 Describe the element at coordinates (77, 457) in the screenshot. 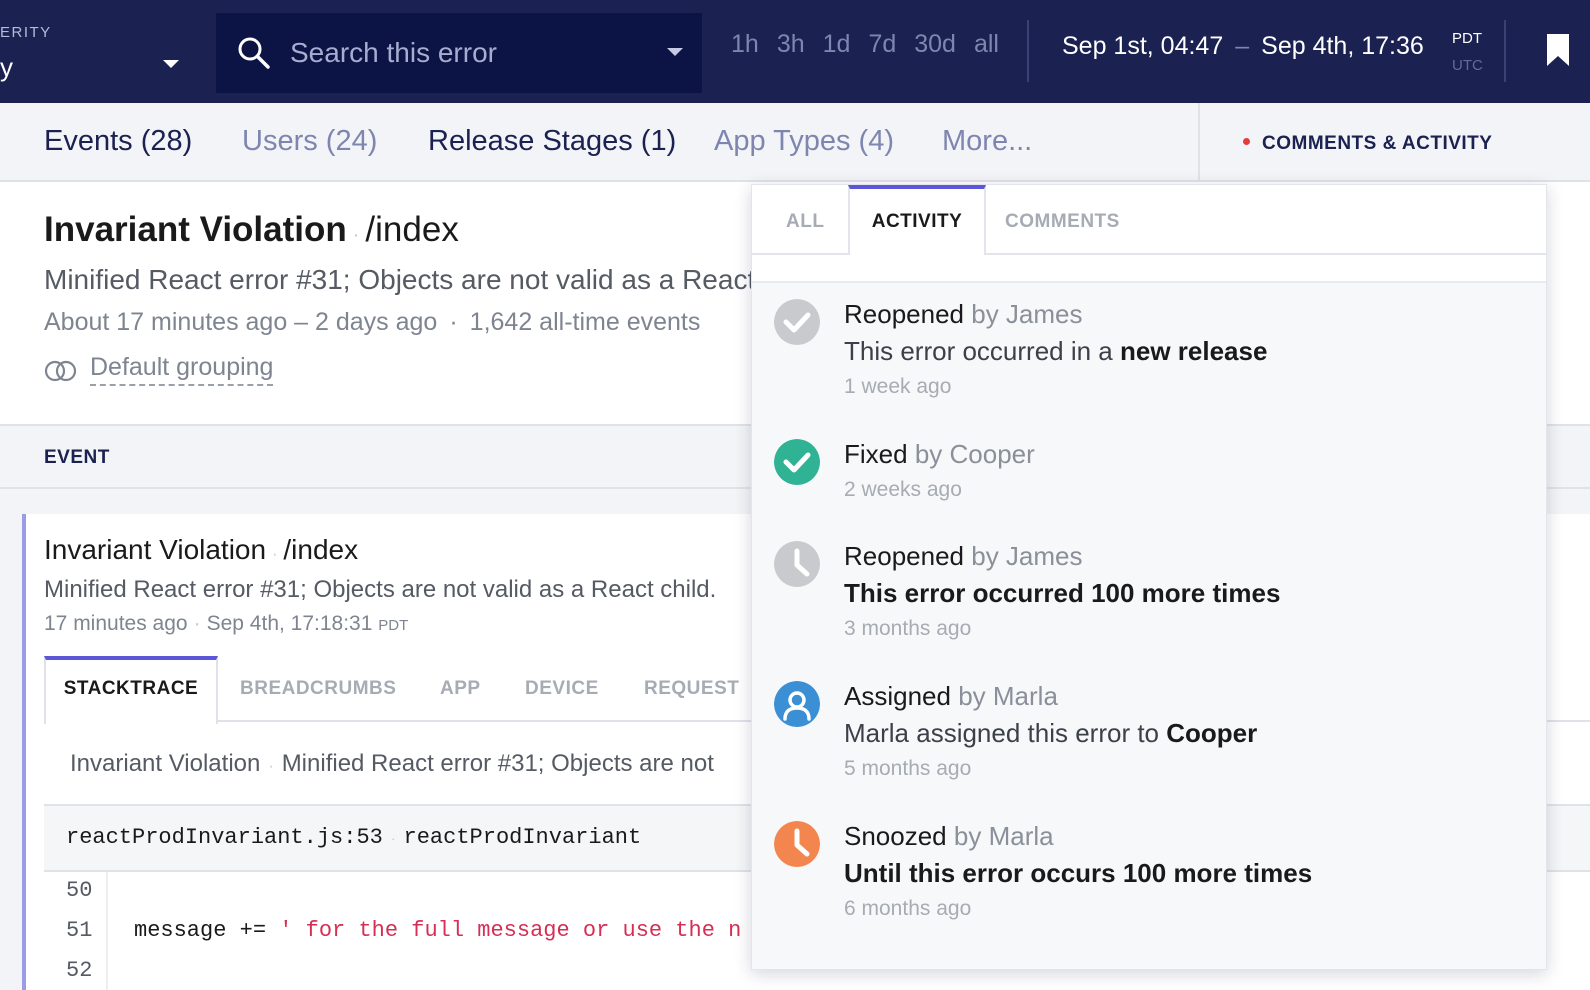

I see `event-section-label: EVENT` at that location.